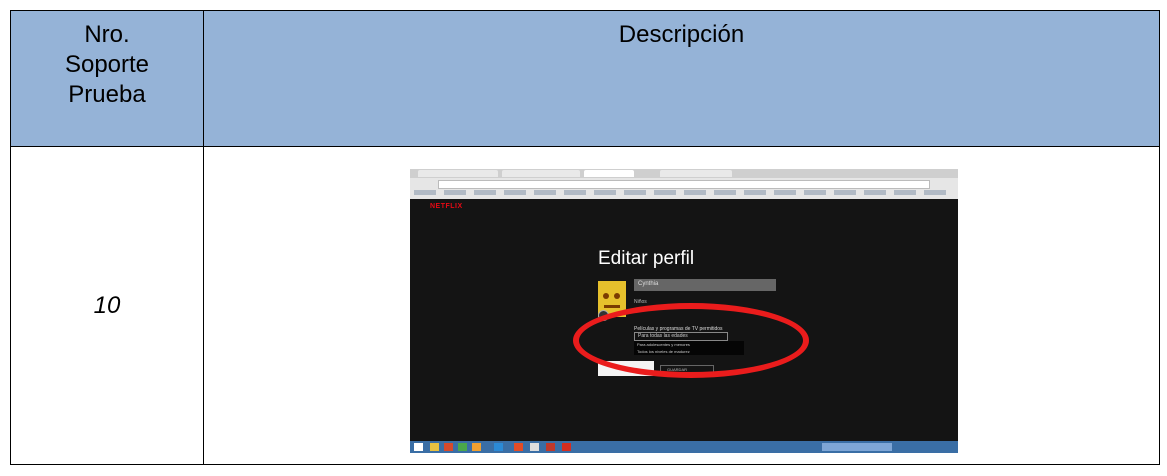 Image resolution: width=1167 pixels, height=476 pixels. I want to click on profile-name-field: Cynthia, so click(705, 285).